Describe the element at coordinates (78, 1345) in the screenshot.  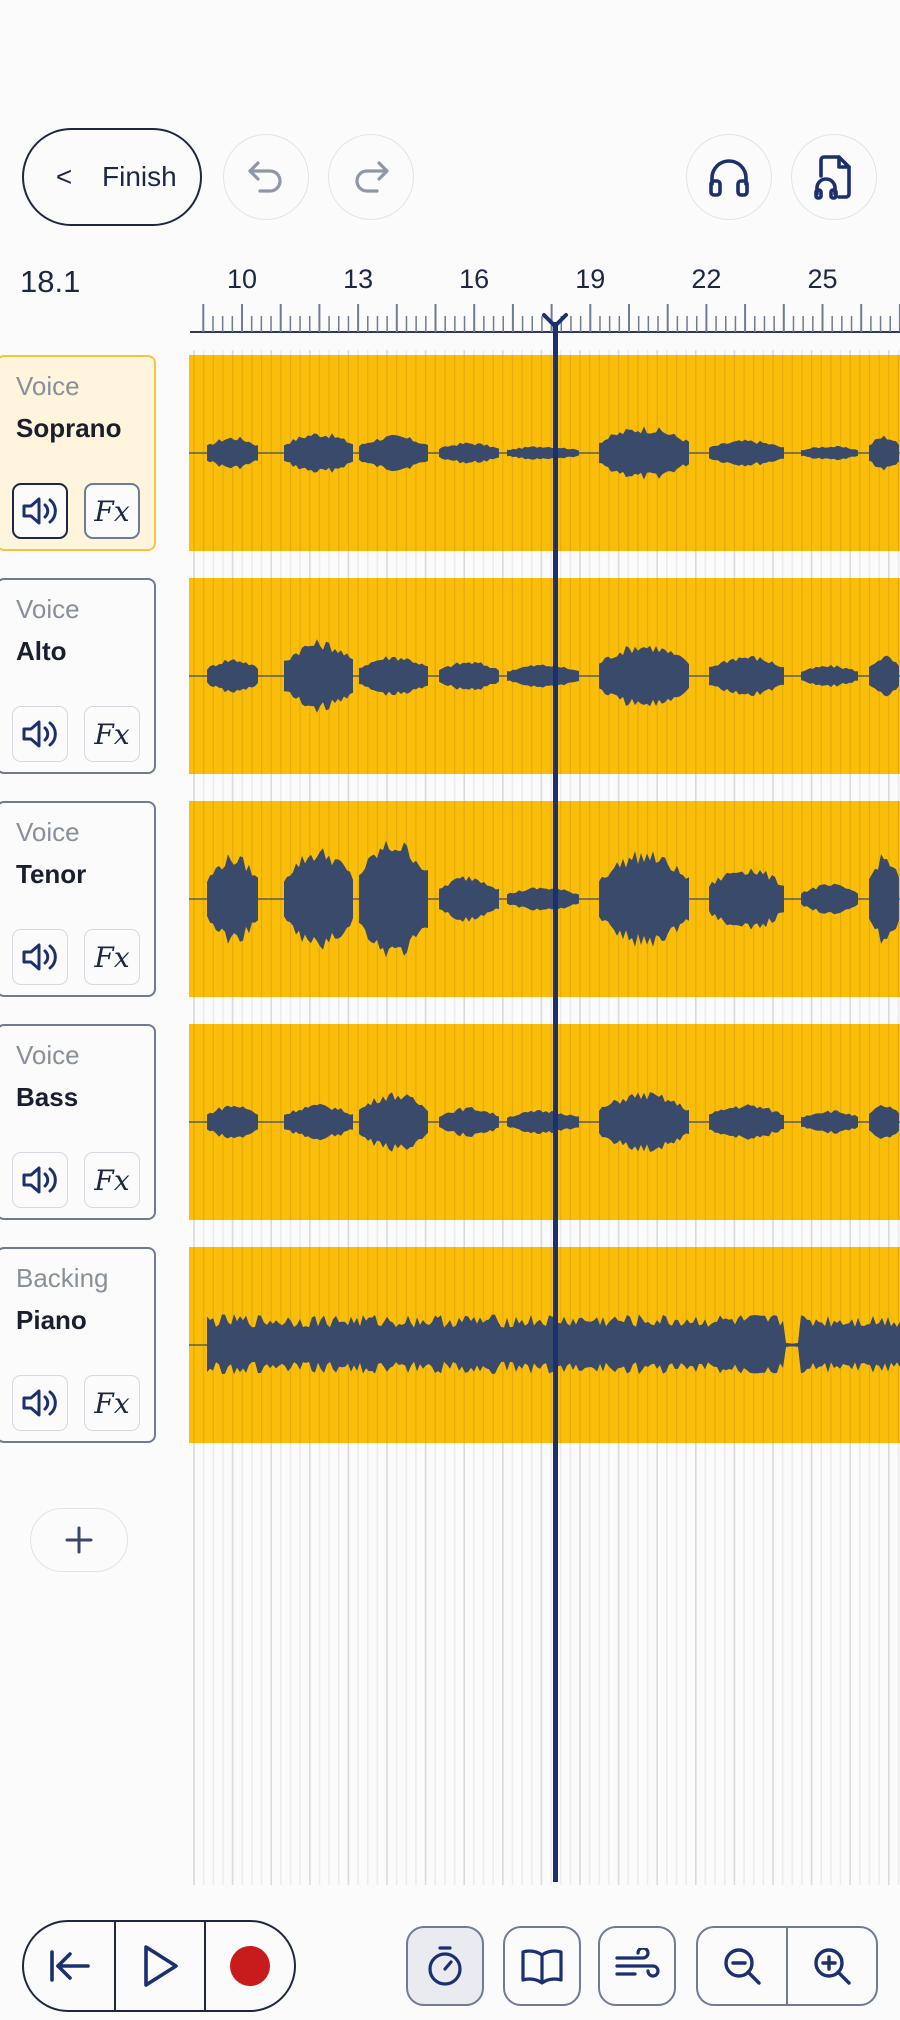
I see `track-header-piano: Backing Piano Fx` at that location.